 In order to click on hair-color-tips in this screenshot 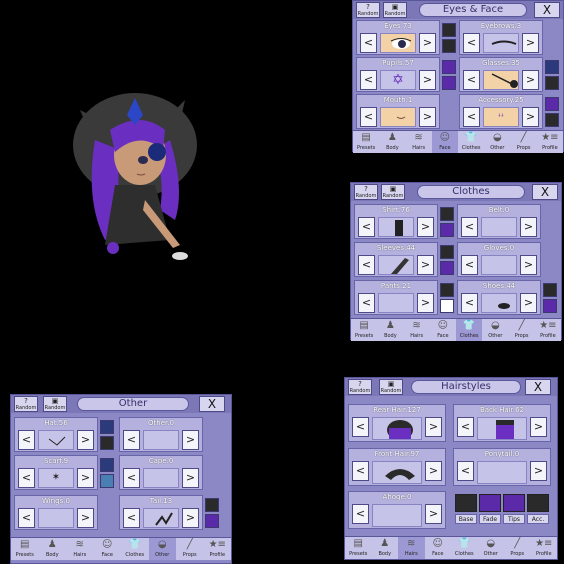, I will do `click(514, 503)`.